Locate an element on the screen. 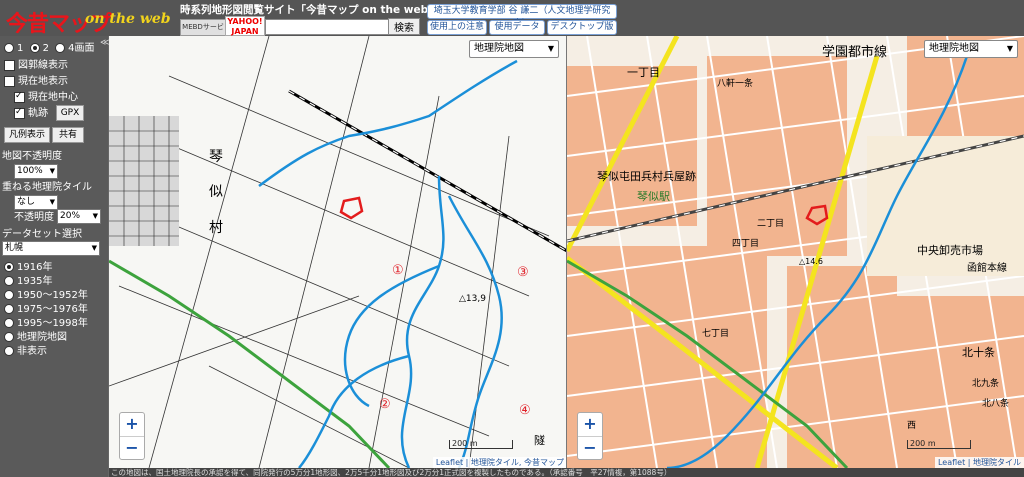  show-location-row: 現在地表示 is located at coordinates (36, 81).